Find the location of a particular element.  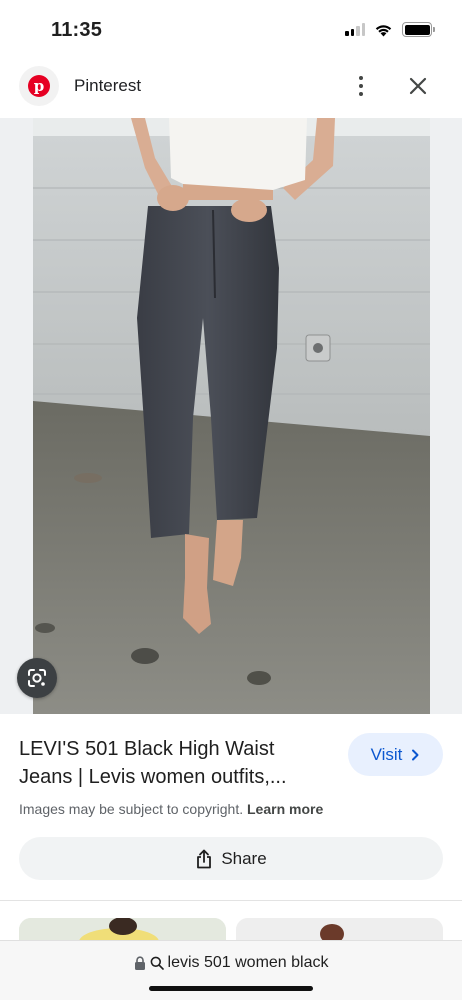

browser-address-bar: levis 501 women black is located at coordinates (231, 970).